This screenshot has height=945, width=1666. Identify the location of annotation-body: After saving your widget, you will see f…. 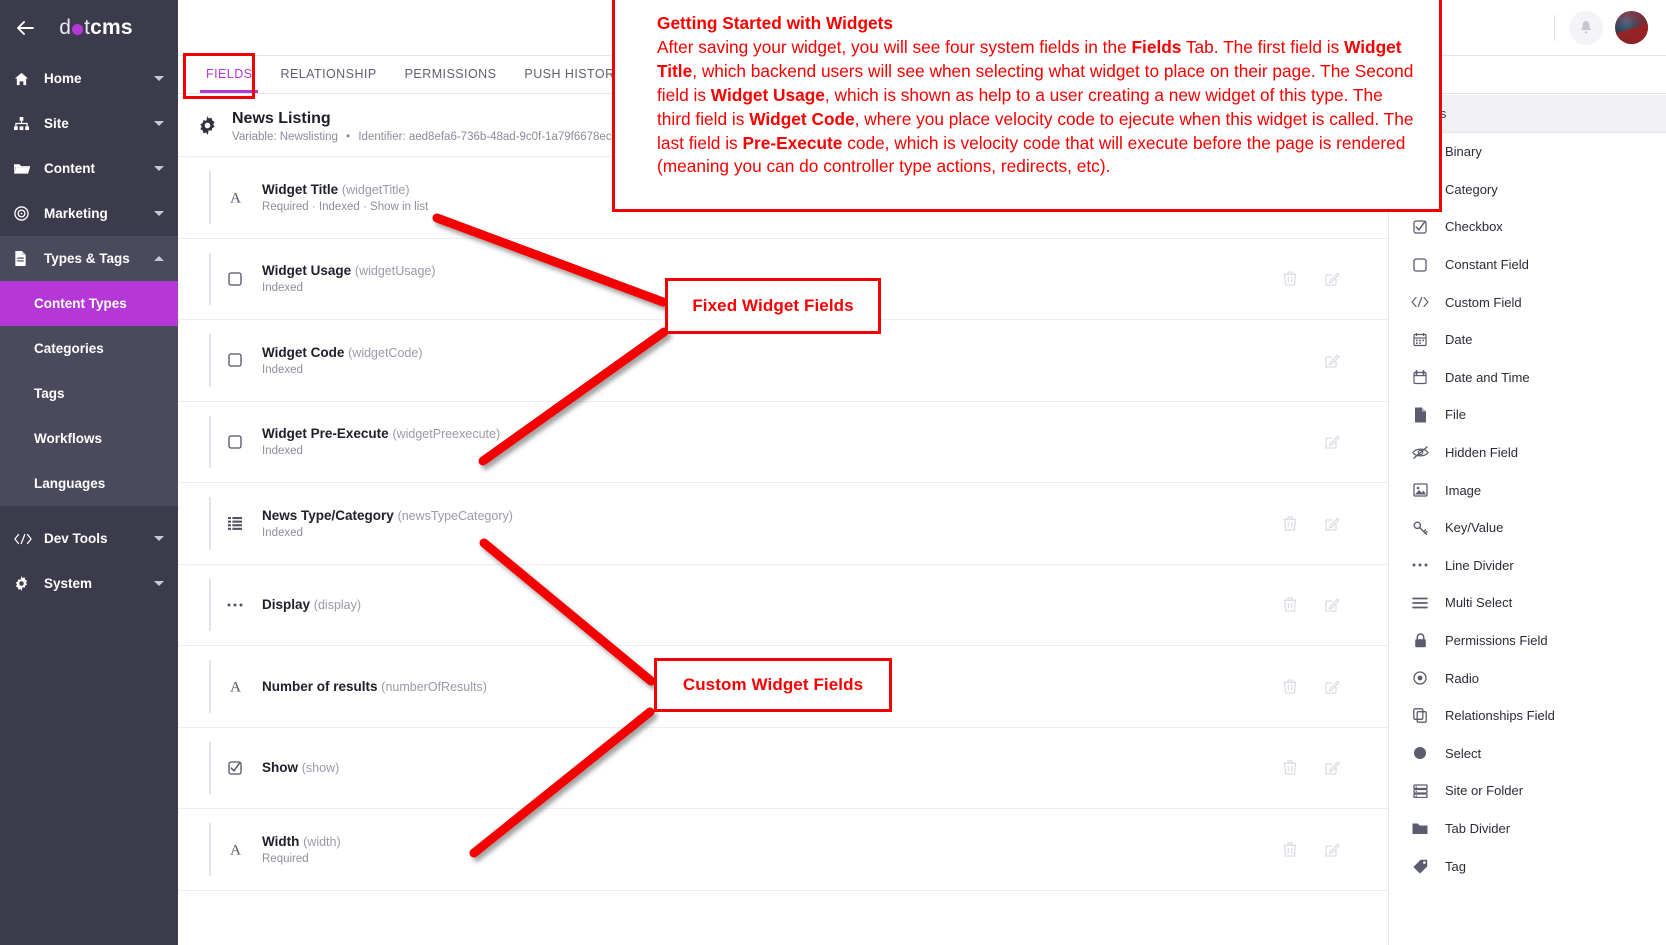
(1039, 107).